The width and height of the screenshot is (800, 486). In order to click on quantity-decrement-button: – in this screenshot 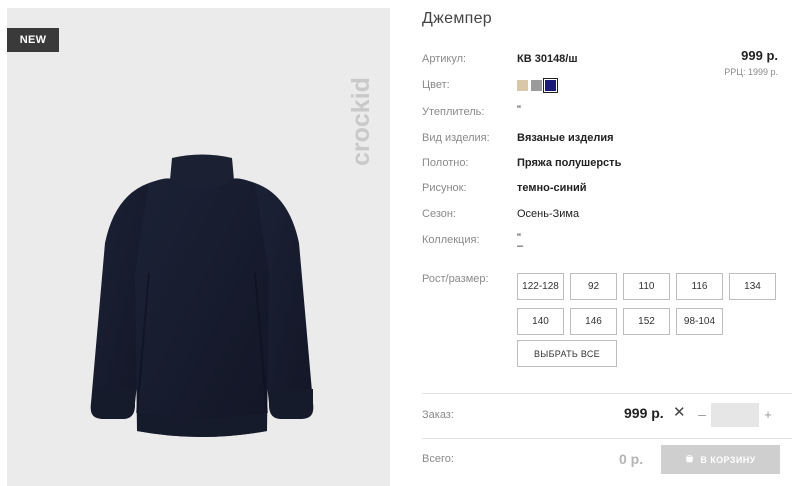, I will do `click(702, 414)`.